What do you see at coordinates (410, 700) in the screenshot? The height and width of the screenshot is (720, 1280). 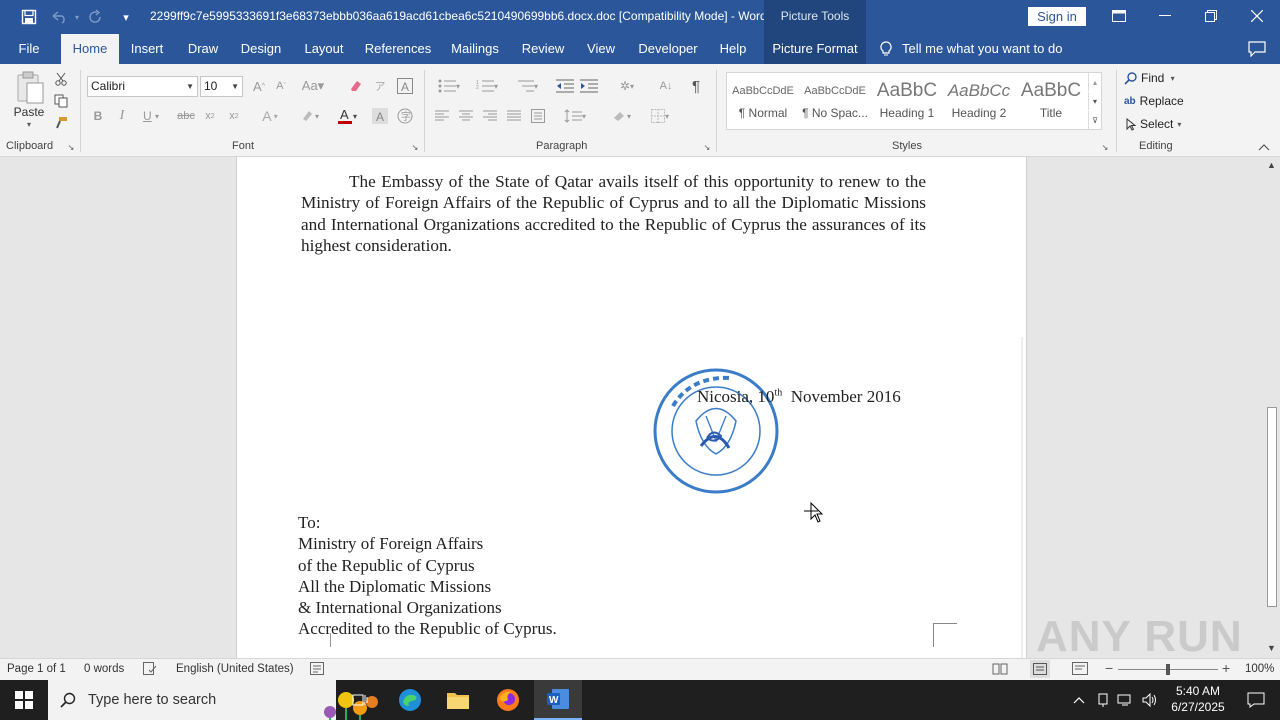 I see `edge-browser-icon` at bounding box center [410, 700].